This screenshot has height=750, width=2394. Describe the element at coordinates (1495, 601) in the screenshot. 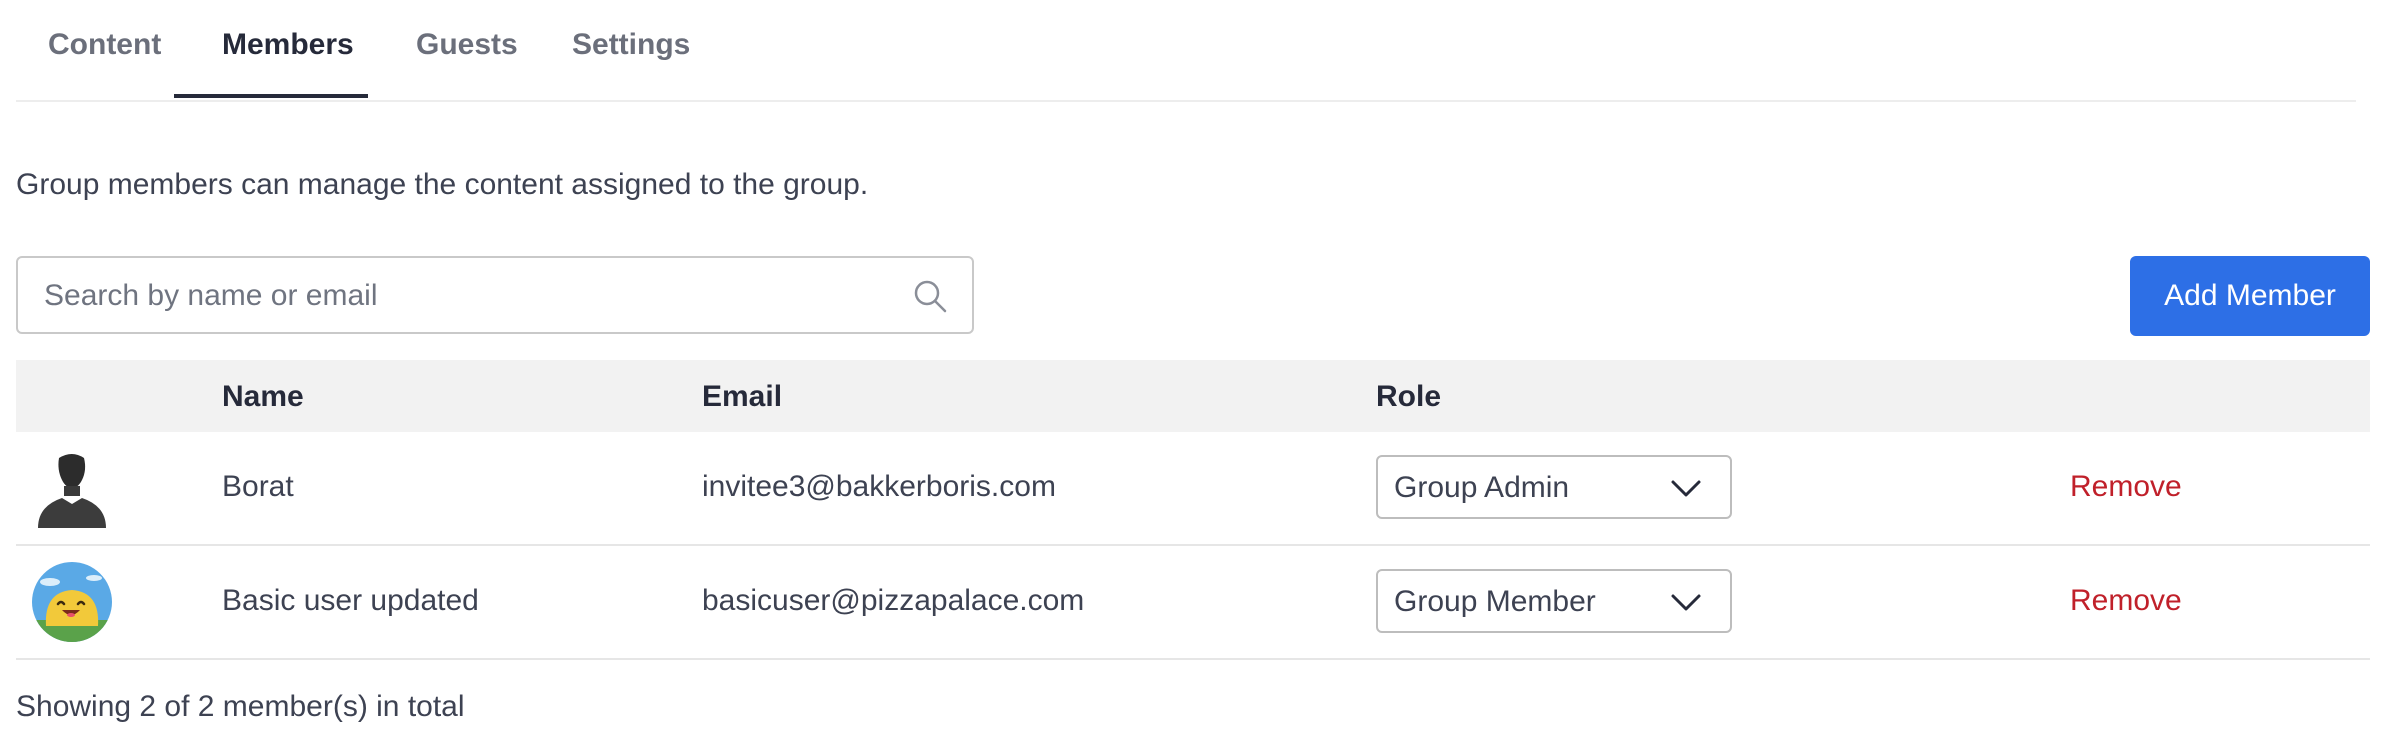

I see `role-dropdown-value: Group Member` at that location.